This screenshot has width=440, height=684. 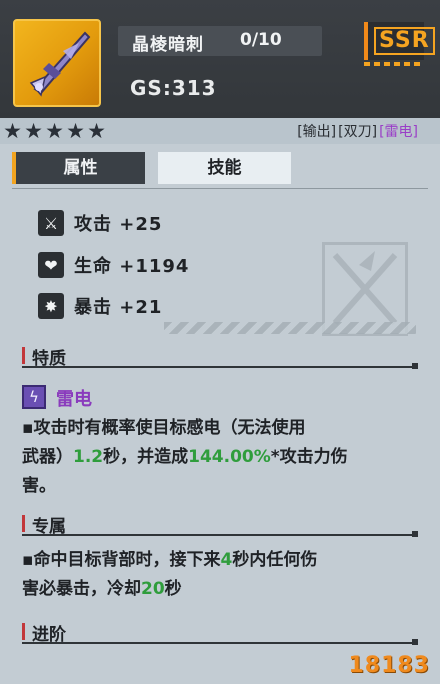 I want to click on stat-health-label: 生命 +1194, so click(x=132, y=266).